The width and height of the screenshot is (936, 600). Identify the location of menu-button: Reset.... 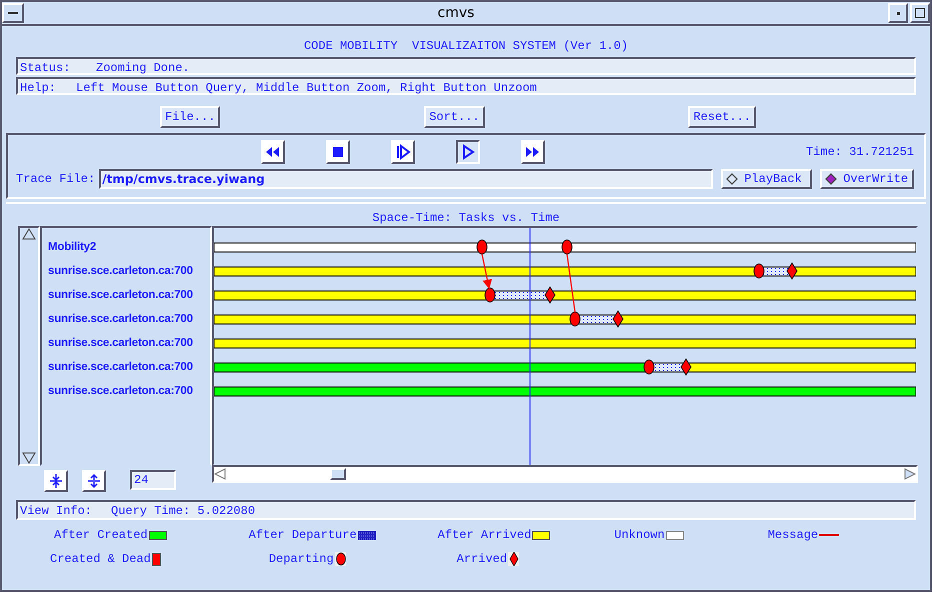
(722, 117).